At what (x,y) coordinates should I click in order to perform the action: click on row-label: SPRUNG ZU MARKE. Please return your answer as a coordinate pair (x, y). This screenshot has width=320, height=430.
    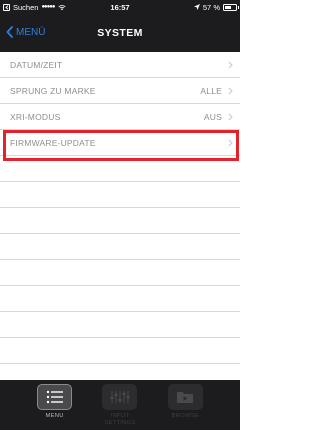
    Looking at the image, I should click on (53, 90).